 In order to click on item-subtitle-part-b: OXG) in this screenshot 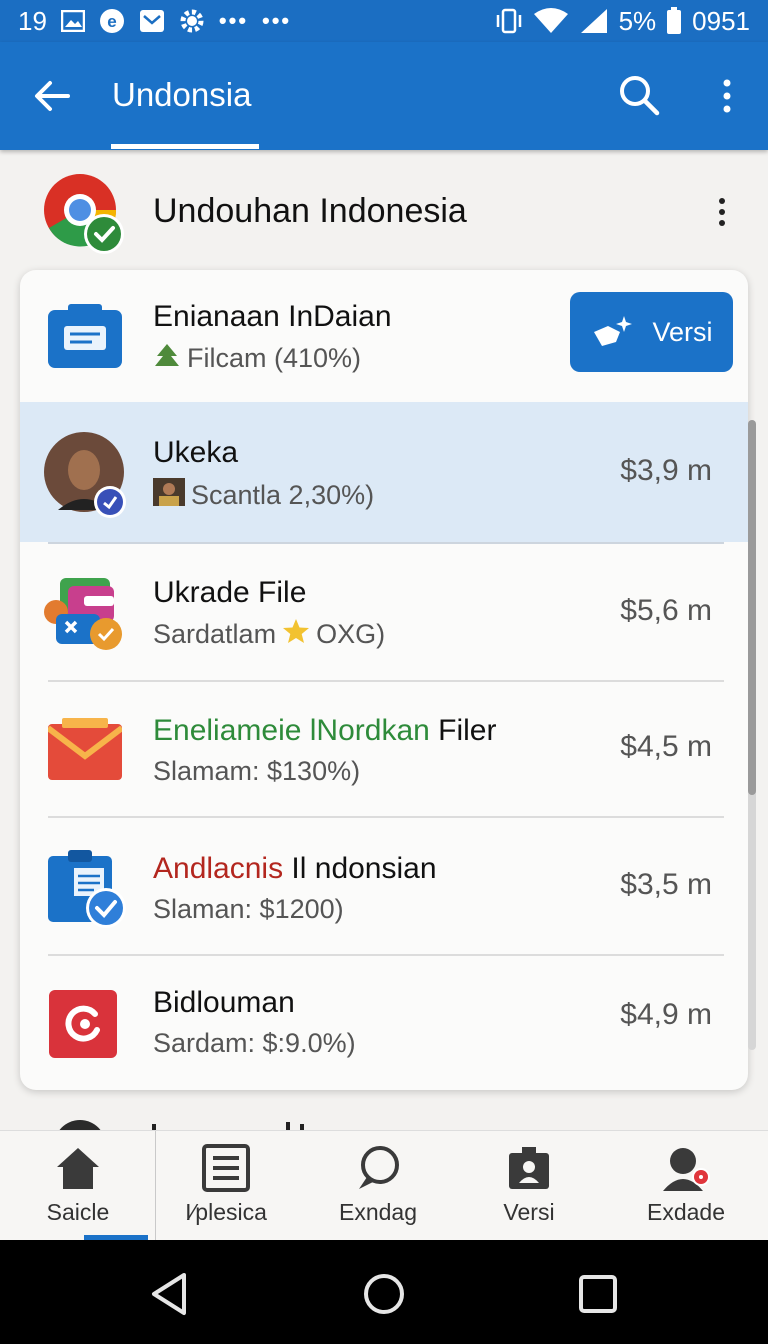, I will do `click(351, 634)`.